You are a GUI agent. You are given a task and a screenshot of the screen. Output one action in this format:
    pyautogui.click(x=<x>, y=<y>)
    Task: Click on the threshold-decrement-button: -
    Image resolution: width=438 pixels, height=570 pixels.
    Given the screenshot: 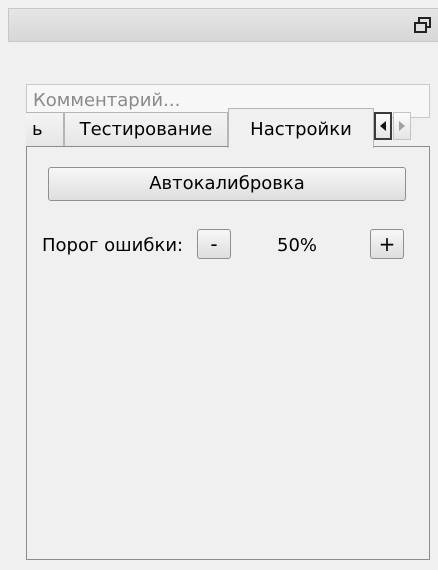 What is the action you would take?
    pyautogui.click(x=214, y=244)
    